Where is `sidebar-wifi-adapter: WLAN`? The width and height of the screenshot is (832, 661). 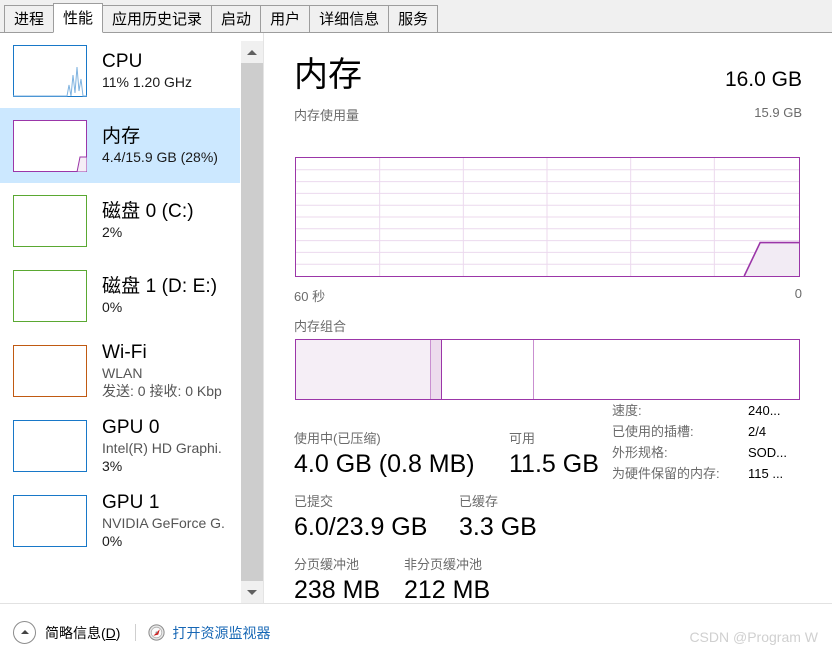 sidebar-wifi-adapter: WLAN is located at coordinates (122, 373).